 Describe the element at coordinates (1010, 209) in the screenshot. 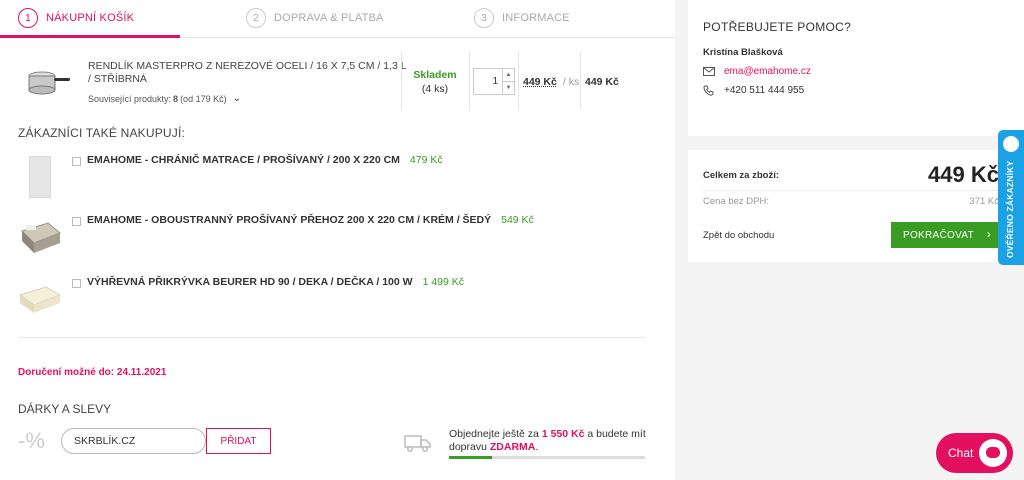

I see `verified-badge-label: OVĚŘENO ZÁKAZNÍKY` at that location.